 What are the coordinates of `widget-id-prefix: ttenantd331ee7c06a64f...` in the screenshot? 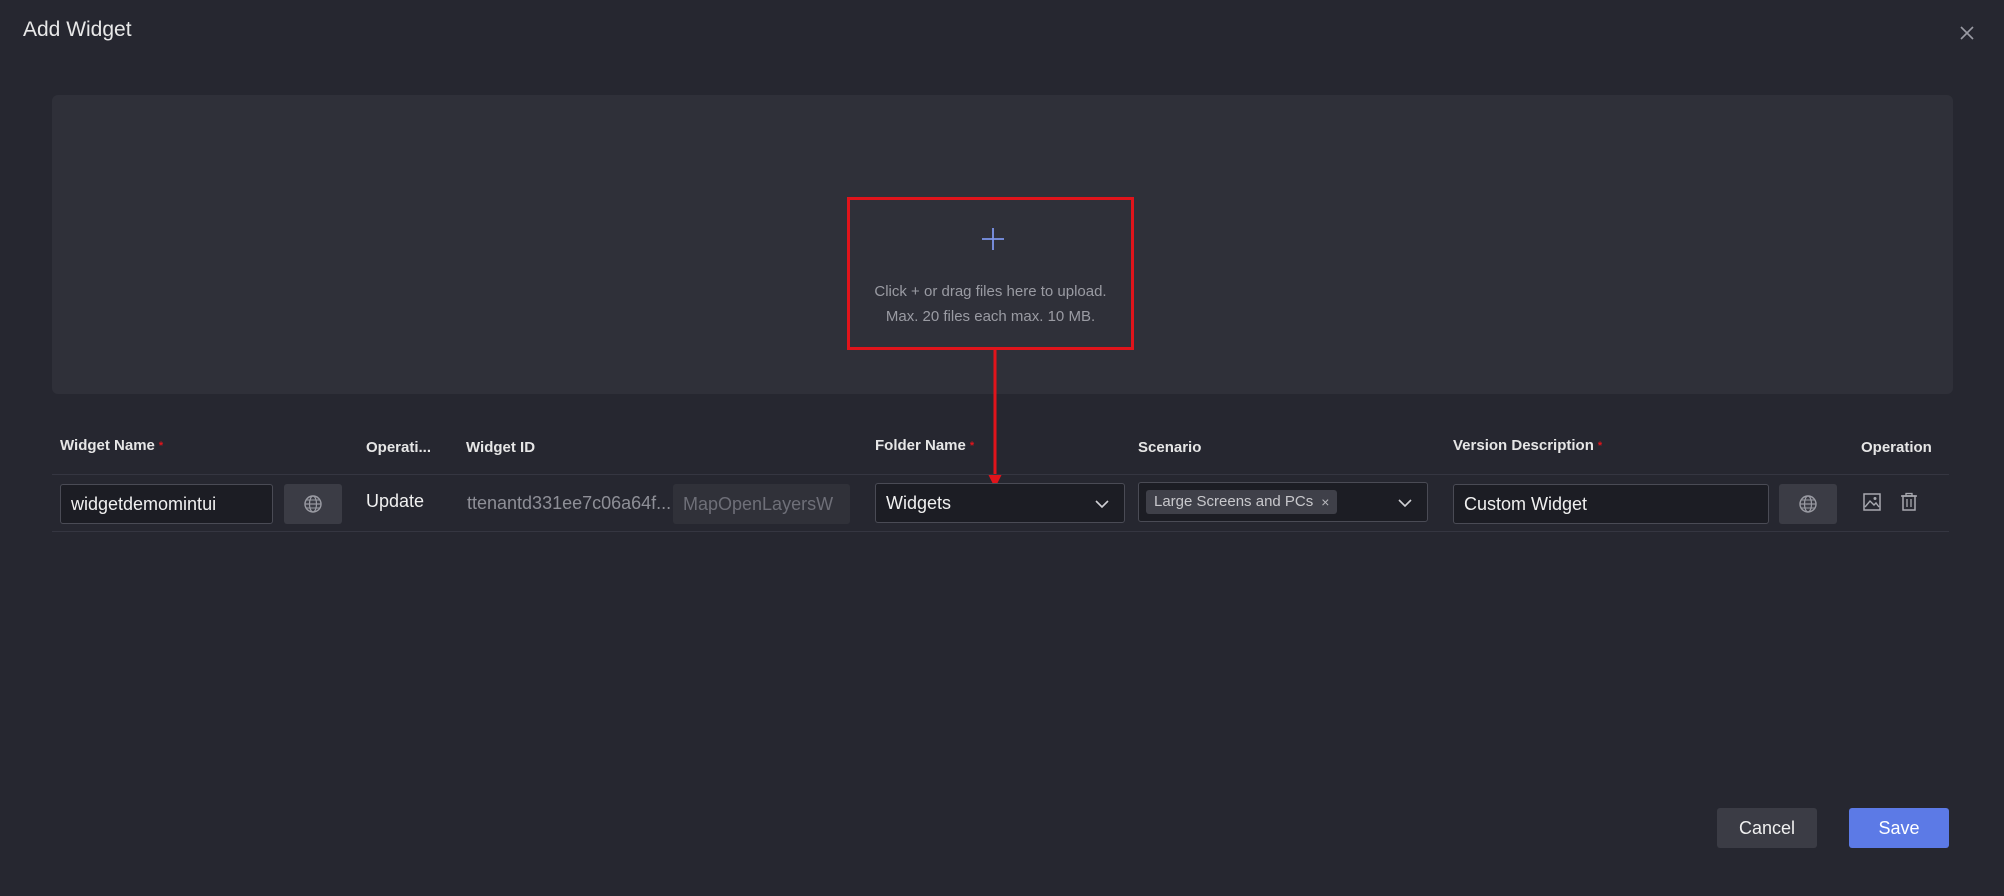 It's located at (569, 503).